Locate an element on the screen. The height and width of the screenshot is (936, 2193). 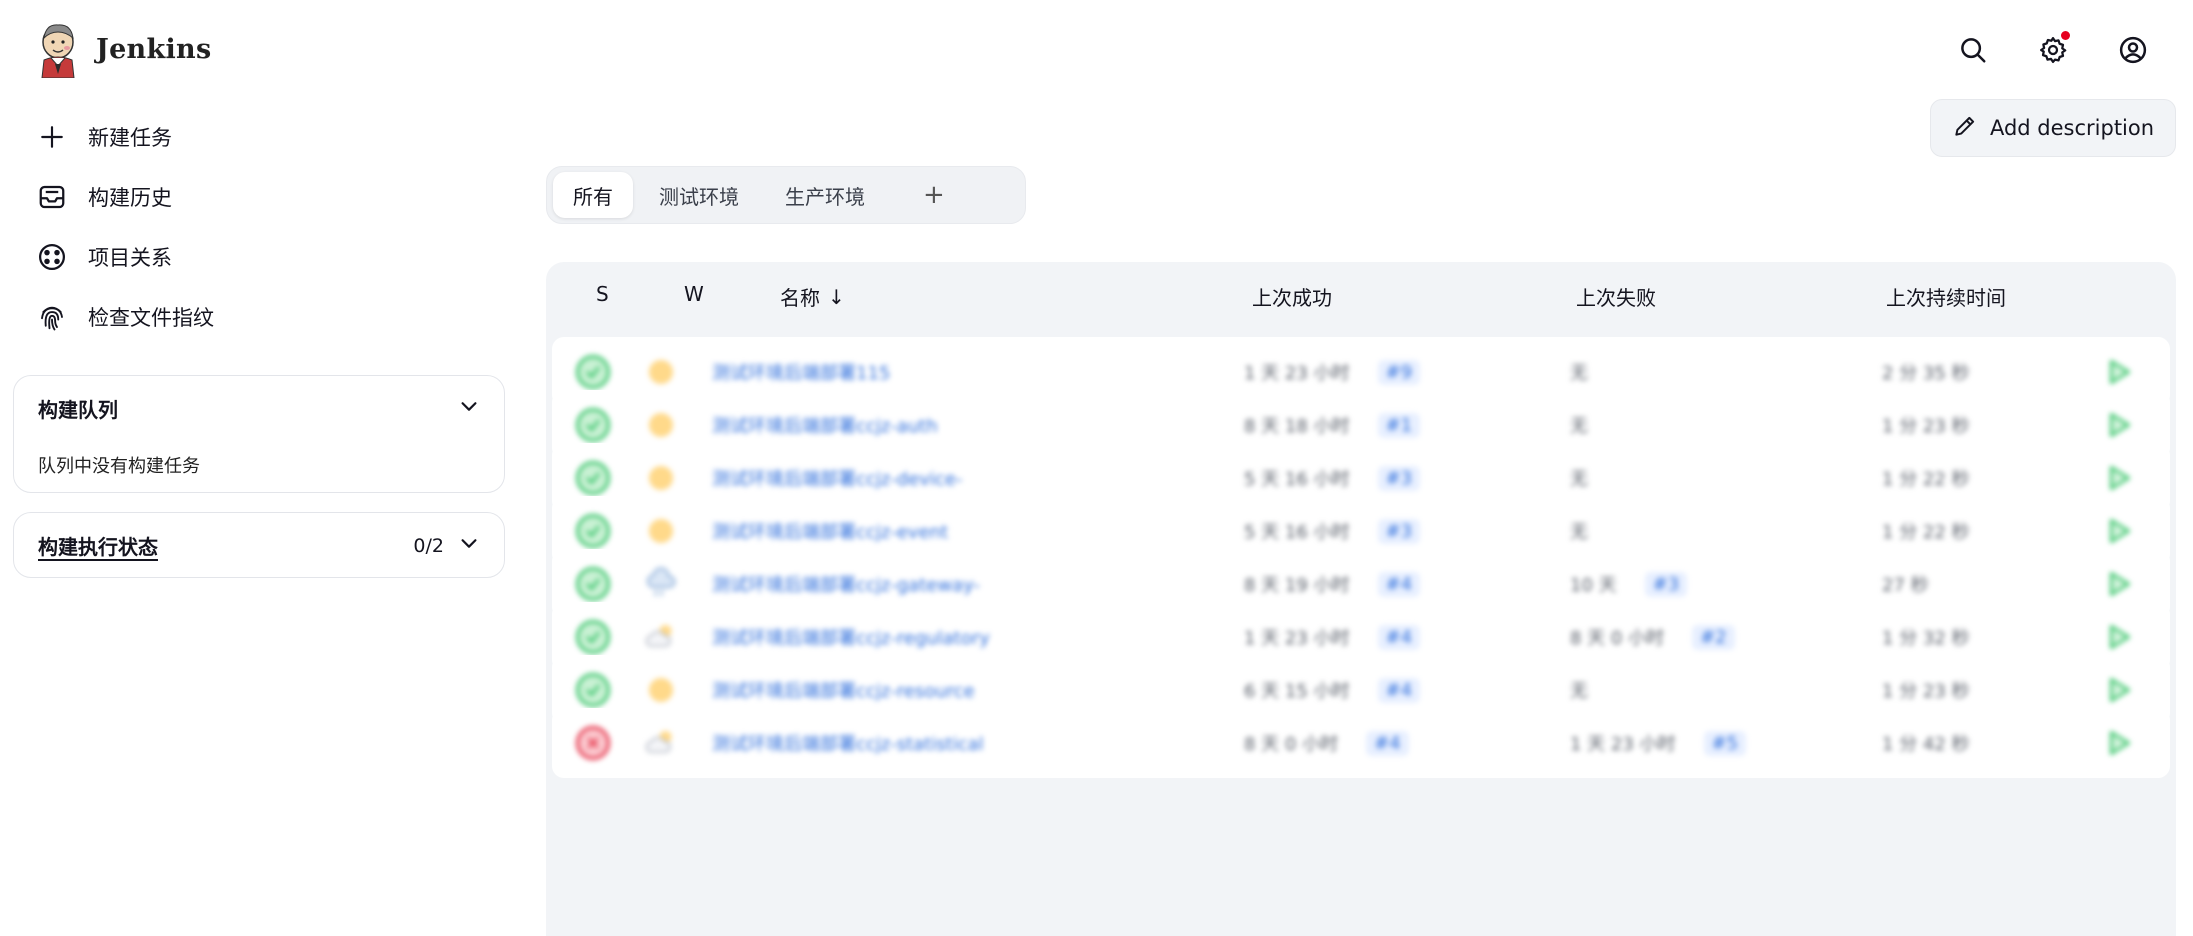
build-queue-empty: 队列中没有构建任务 is located at coordinates (119, 466).